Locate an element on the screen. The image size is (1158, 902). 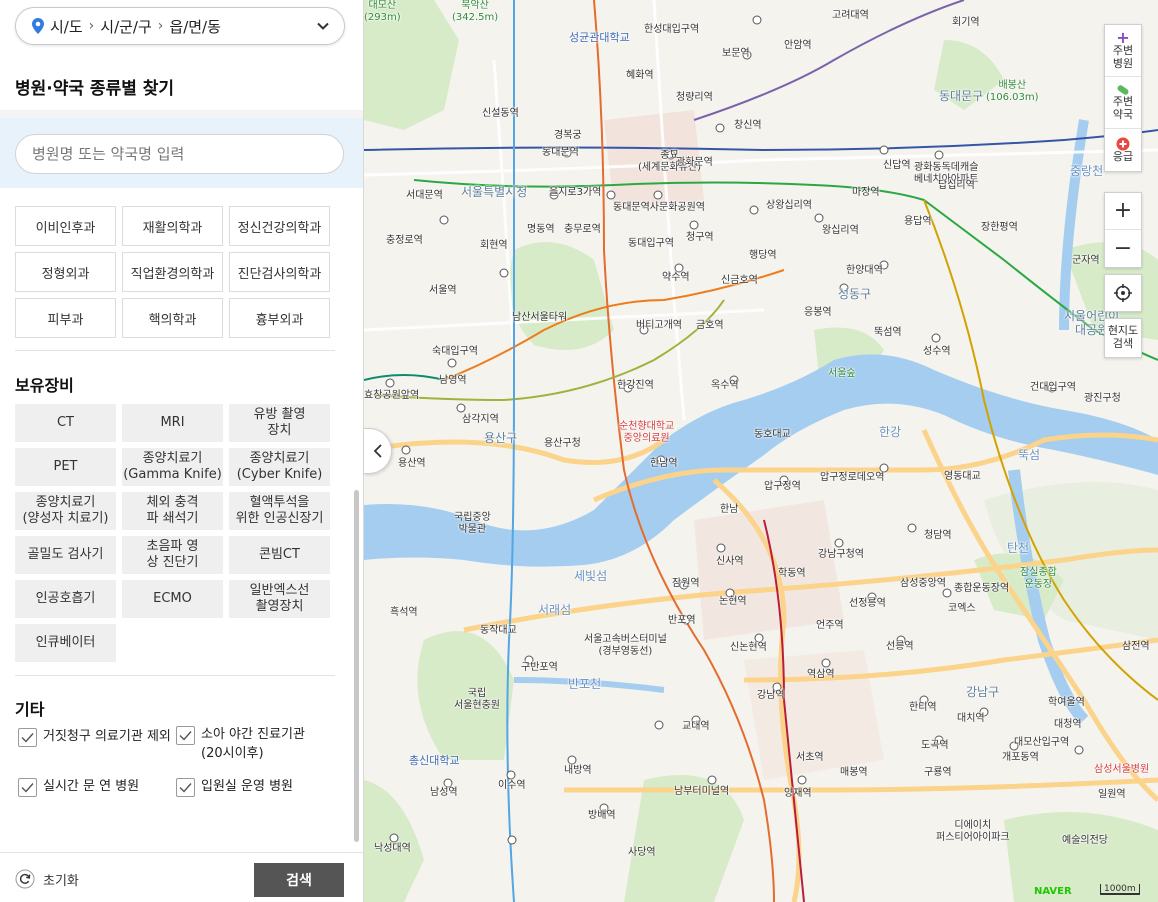
department-button: 피부과 is located at coordinates (65, 318).